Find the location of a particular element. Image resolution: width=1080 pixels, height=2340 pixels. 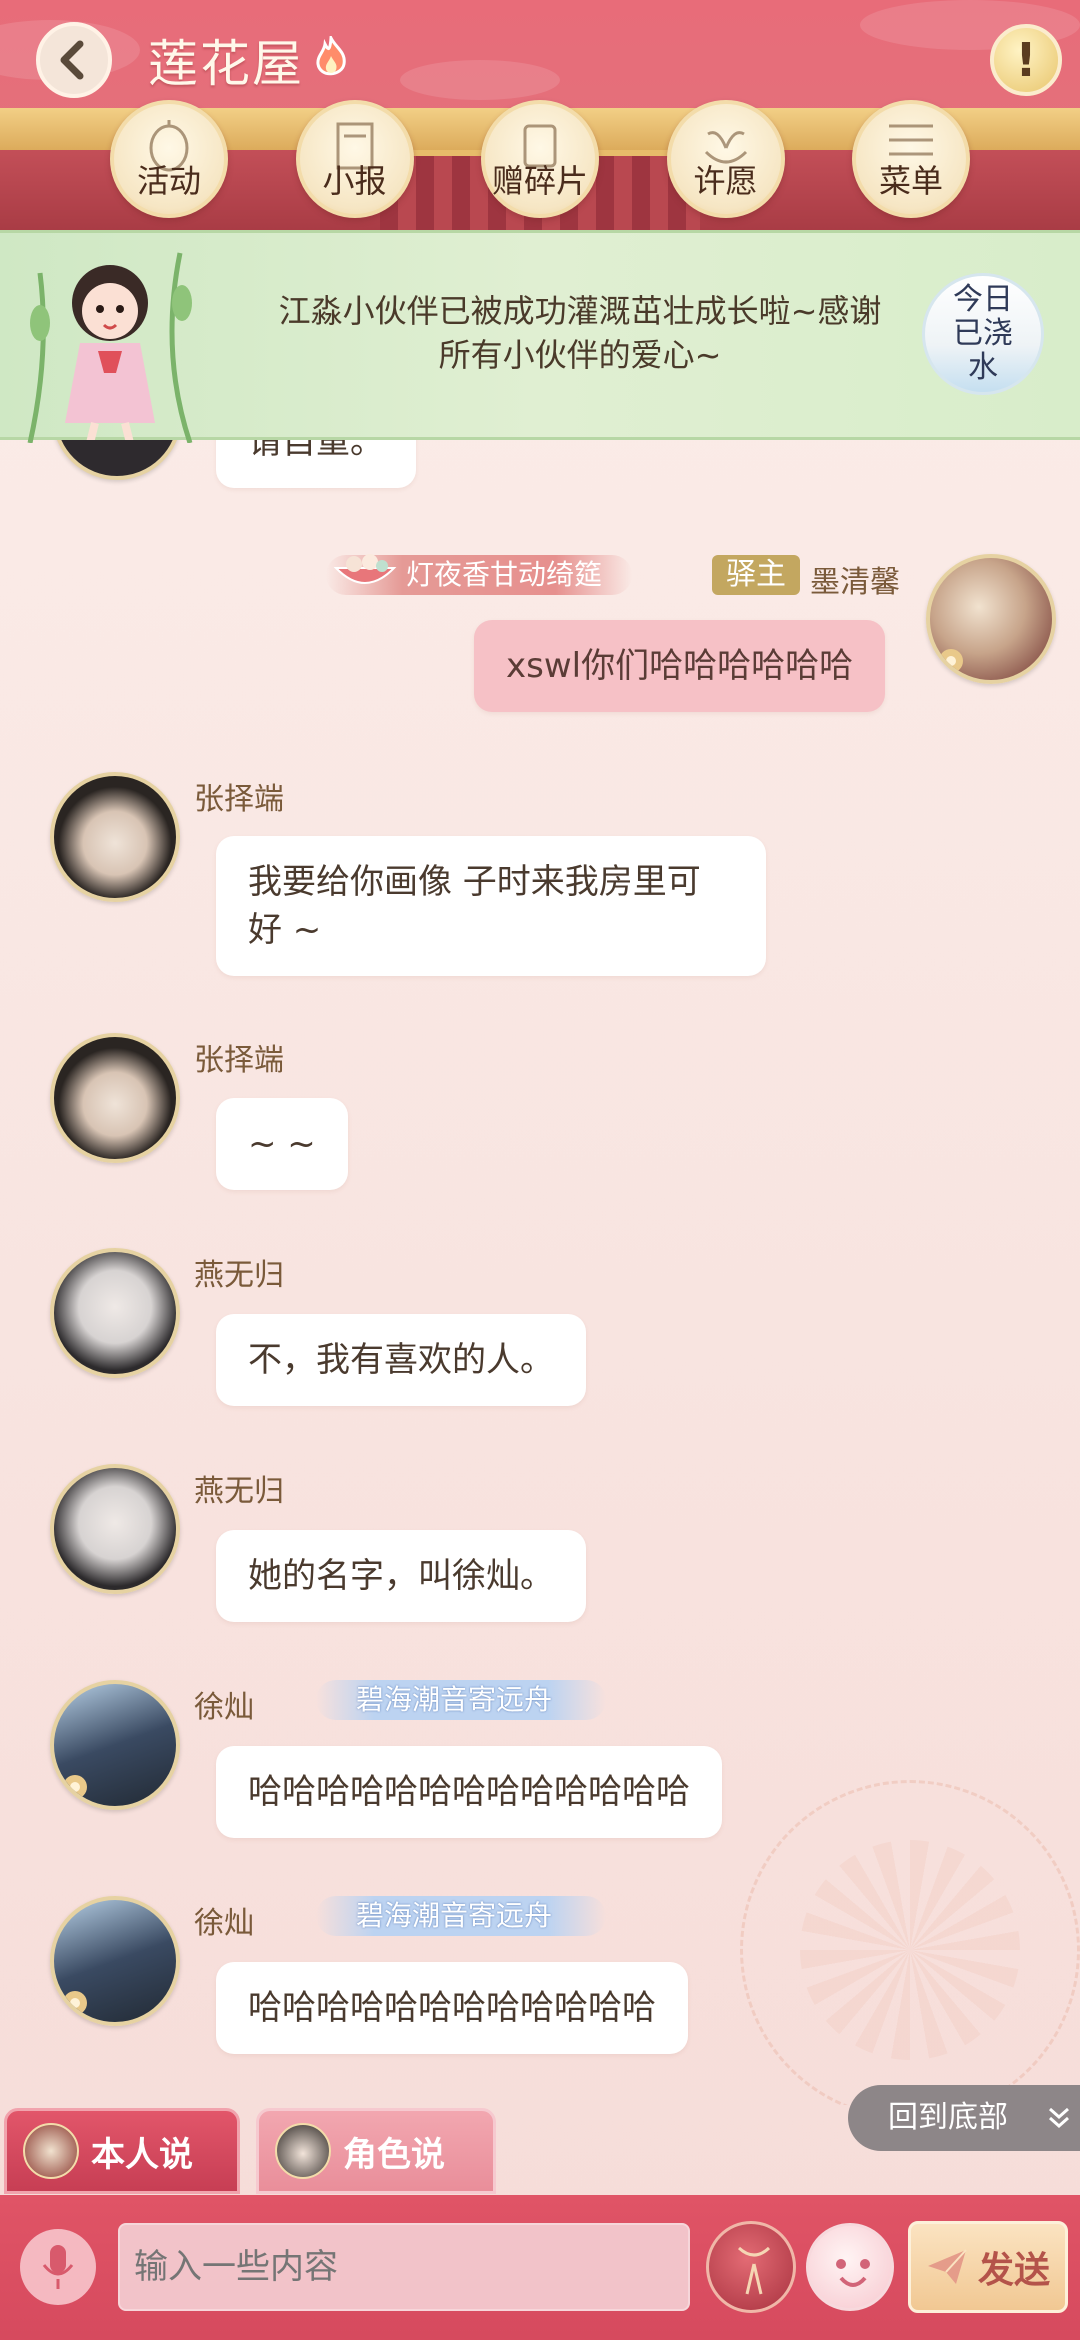

smile-face-icon is located at coordinates (853, 2273).